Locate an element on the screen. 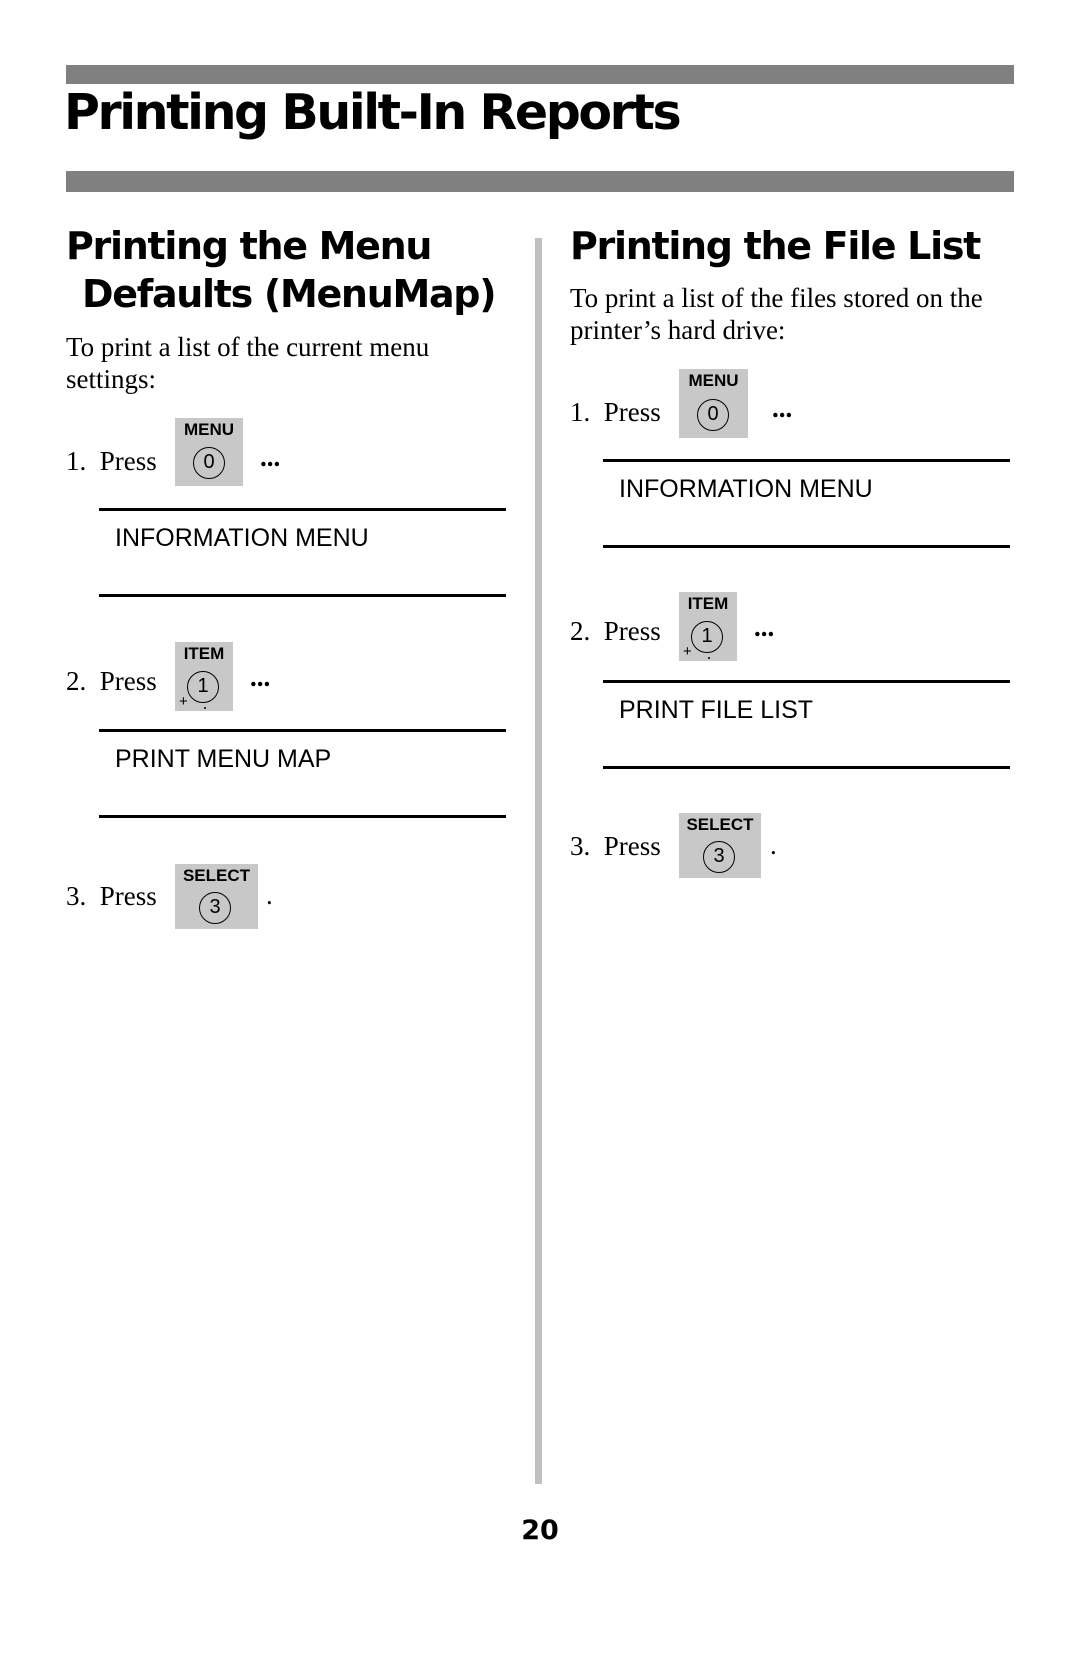 The height and width of the screenshot is (1669, 1080). section-heading-line2: Defaults (MenuMap) is located at coordinates (289, 294).